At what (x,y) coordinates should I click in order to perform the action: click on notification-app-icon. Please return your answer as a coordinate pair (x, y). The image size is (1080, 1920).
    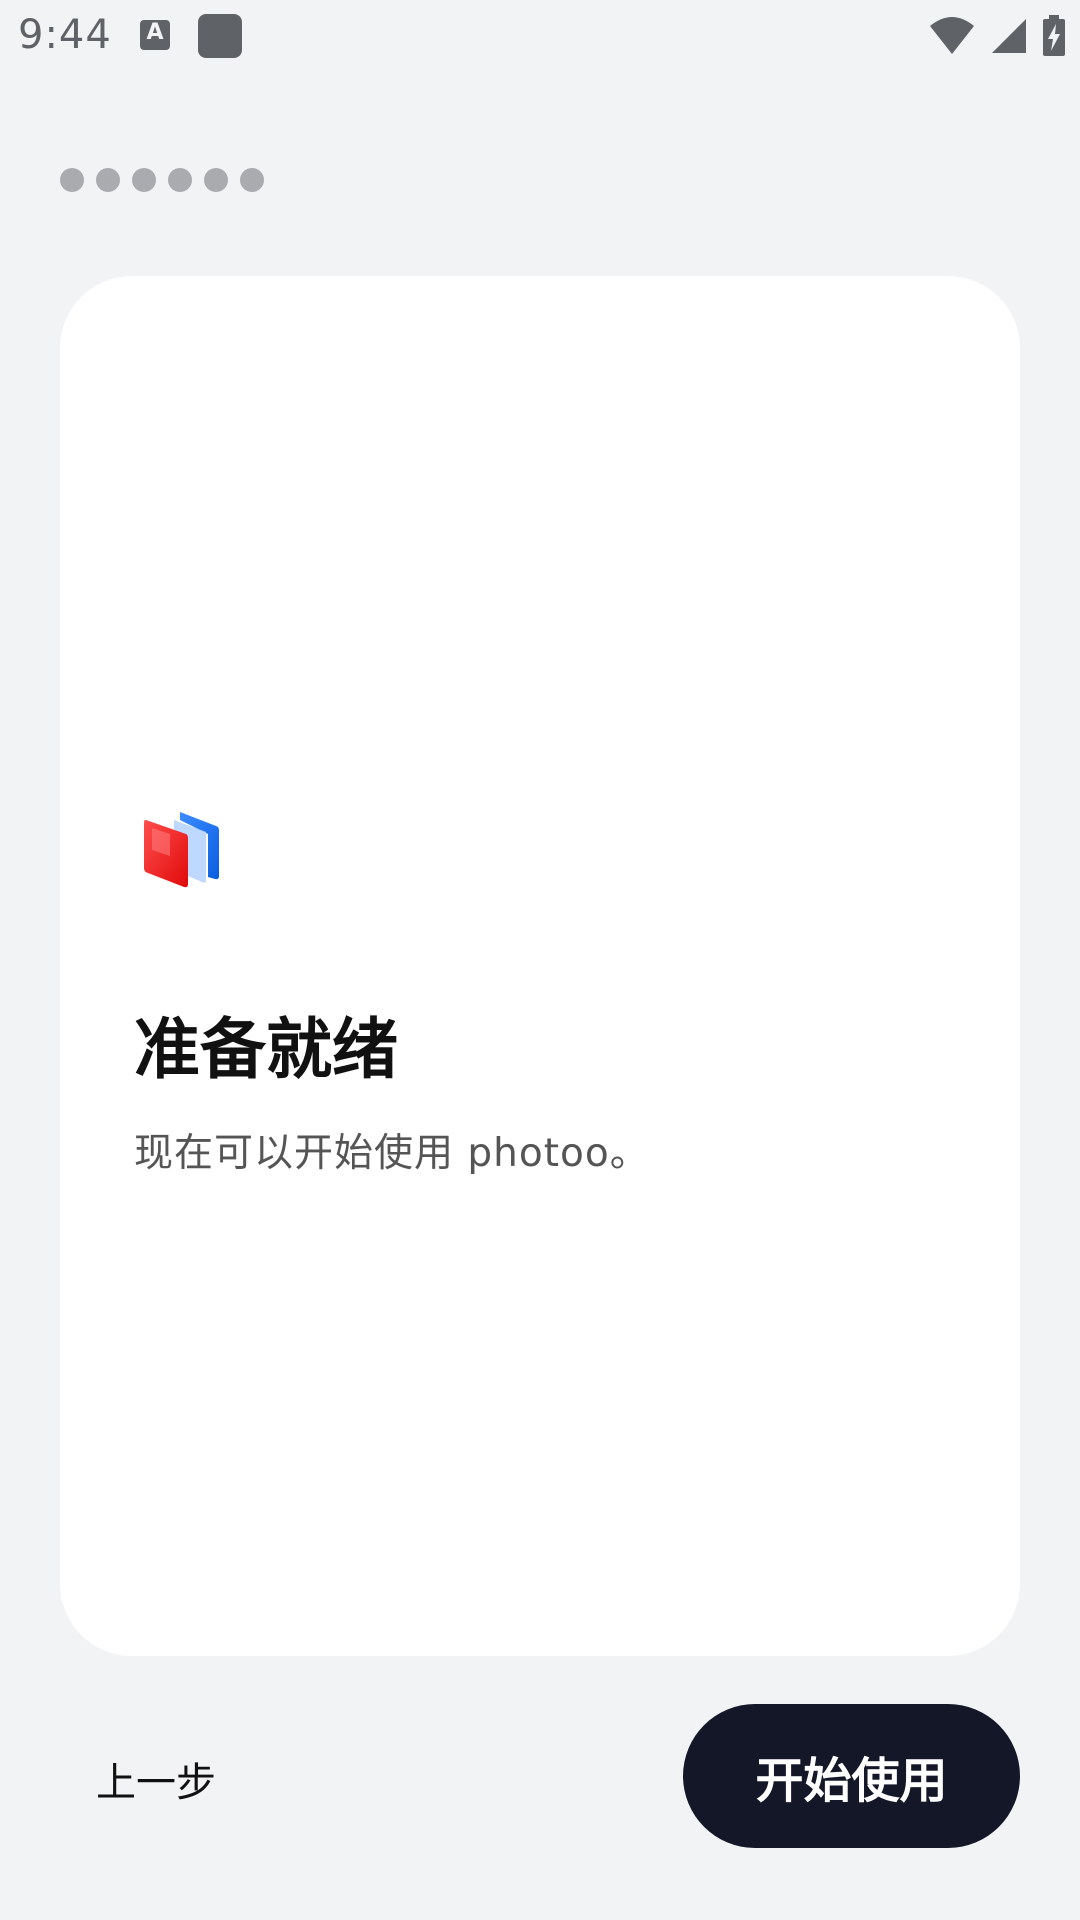
    Looking at the image, I should click on (220, 36).